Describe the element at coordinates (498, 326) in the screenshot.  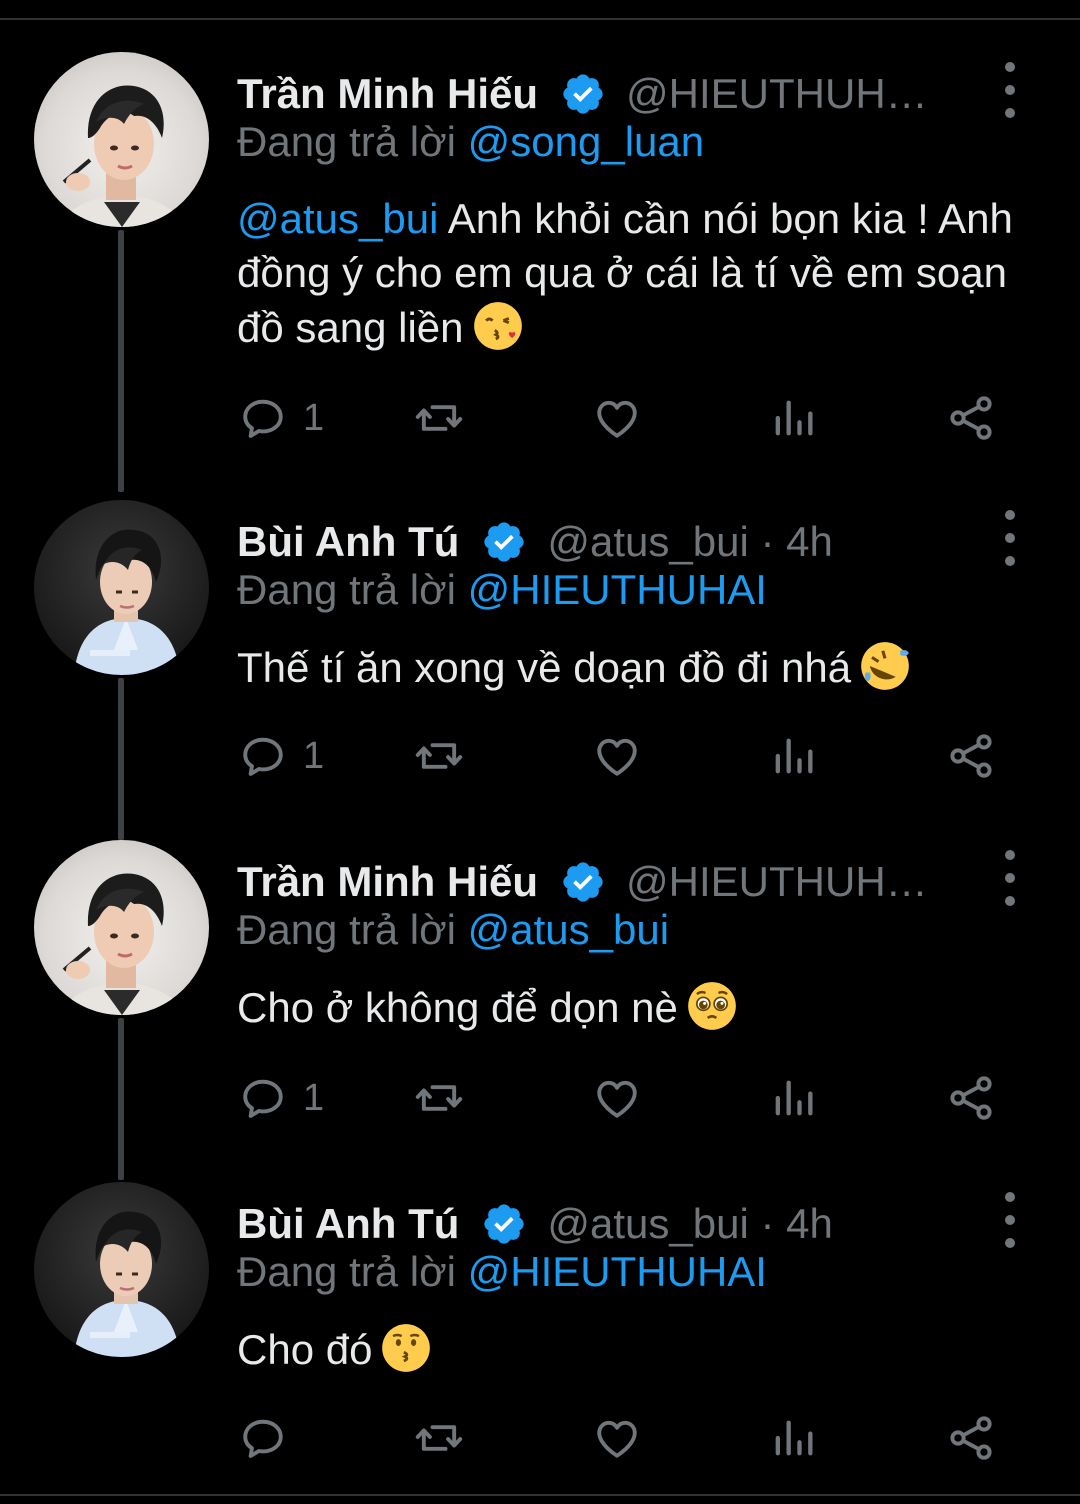
I see `face-throwing-kiss-icon` at that location.